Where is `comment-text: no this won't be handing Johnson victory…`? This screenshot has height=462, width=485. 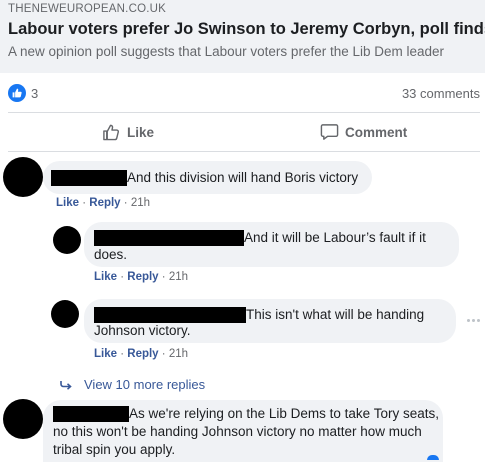
comment-text: no this won't be handing Johnson victory… is located at coordinates (237, 431).